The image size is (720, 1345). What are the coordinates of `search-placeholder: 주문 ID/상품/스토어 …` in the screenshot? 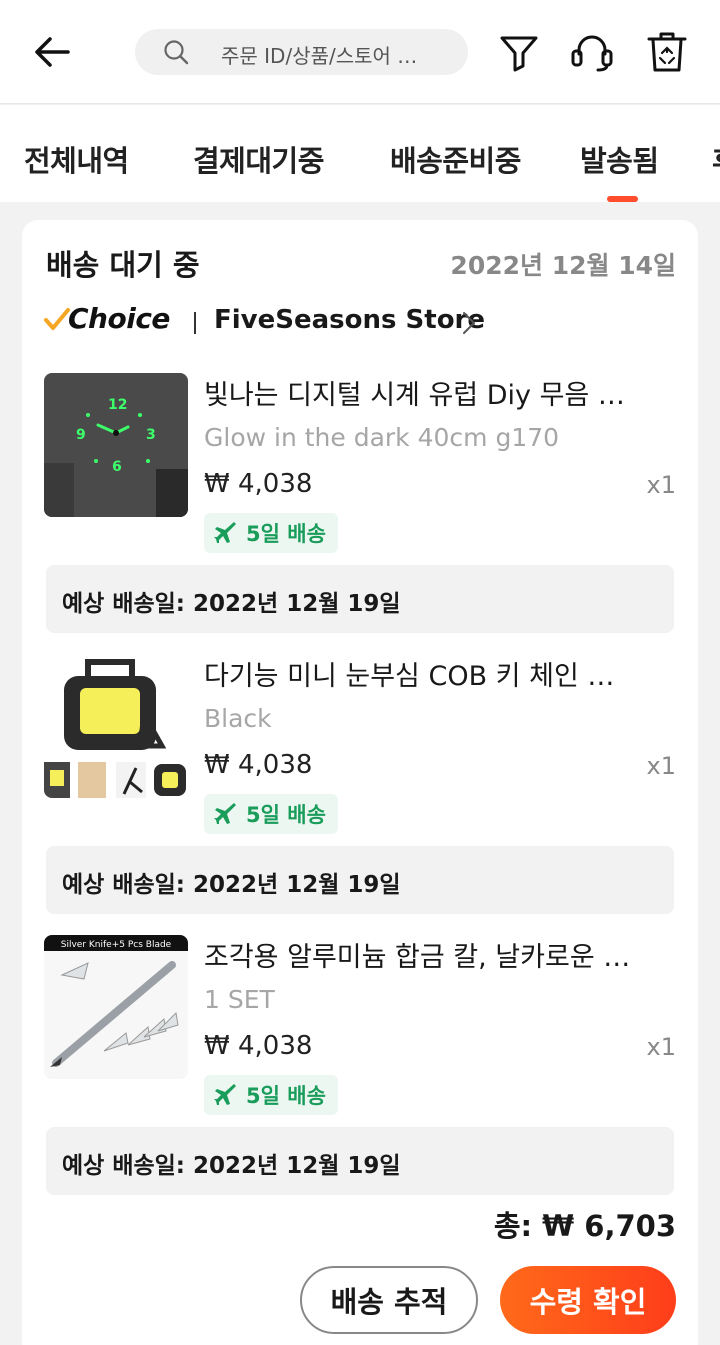 It's located at (319, 56).